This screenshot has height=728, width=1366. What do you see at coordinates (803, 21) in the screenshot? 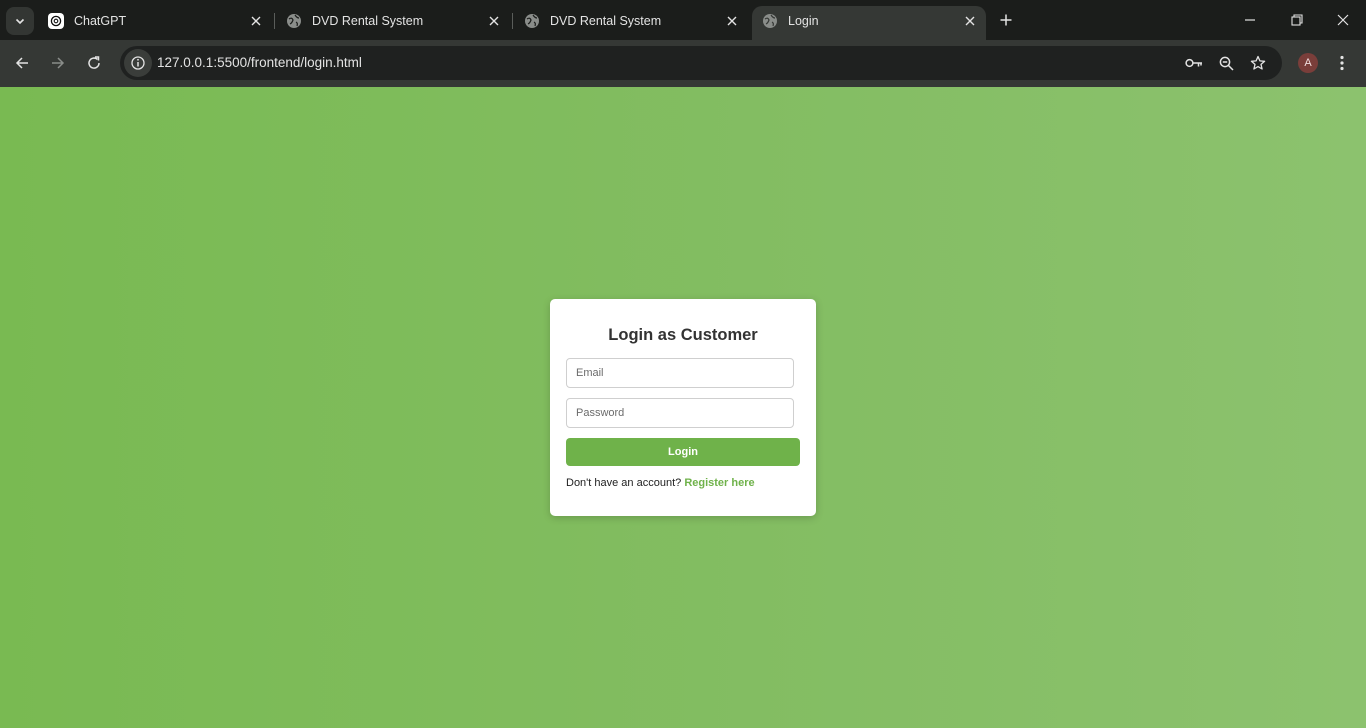
I see `tab-title: Login` at bounding box center [803, 21].